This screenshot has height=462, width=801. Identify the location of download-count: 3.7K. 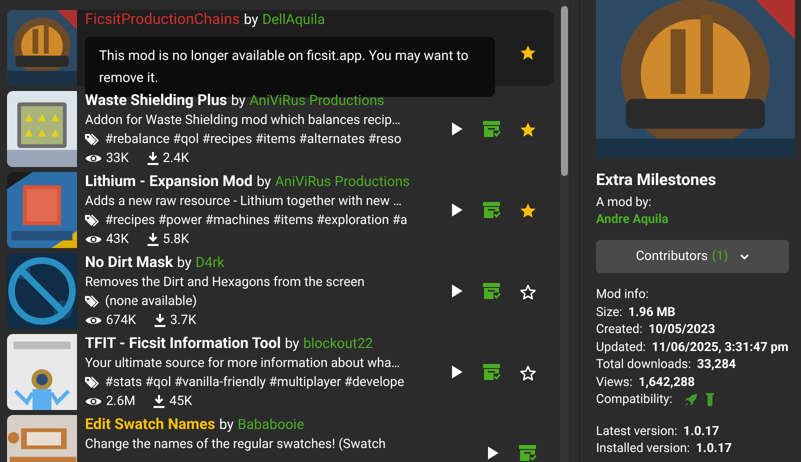
(183, 321).